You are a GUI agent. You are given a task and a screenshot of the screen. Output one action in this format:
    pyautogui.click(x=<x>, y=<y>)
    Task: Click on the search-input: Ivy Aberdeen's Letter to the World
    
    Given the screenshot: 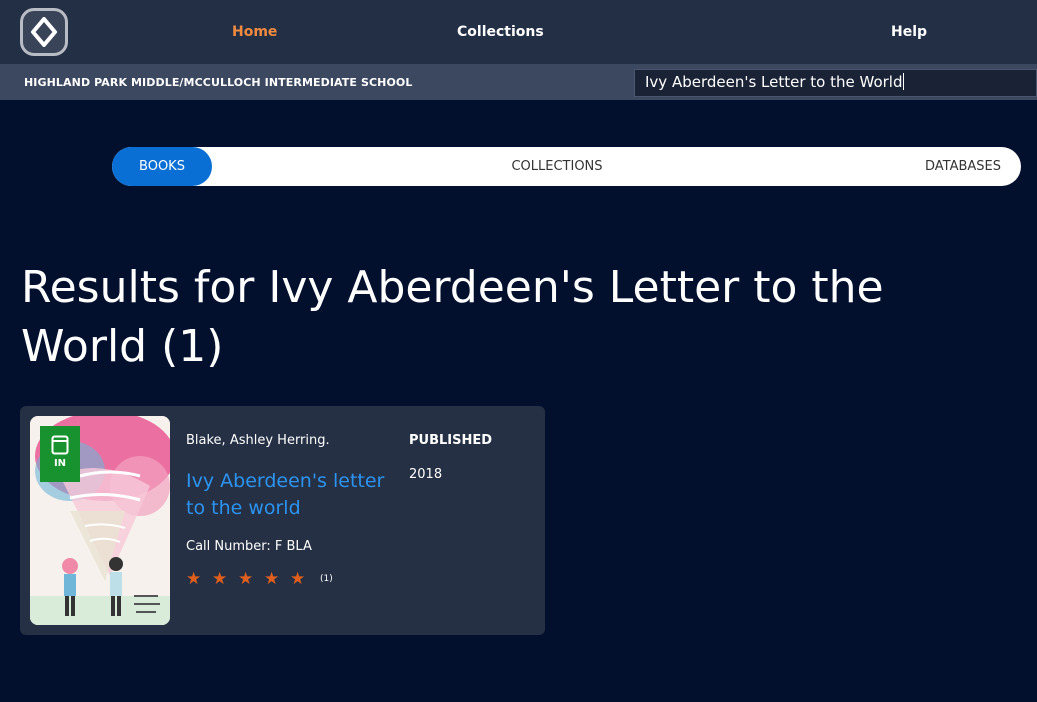 What is the action you would take?
    pyautogui.click(x=835, y=83)
    